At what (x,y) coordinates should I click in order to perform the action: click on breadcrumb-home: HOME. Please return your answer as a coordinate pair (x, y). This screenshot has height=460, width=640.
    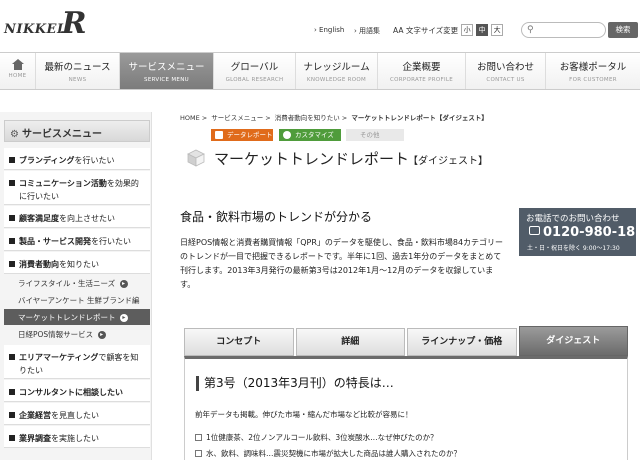
    Looking at the image, I should click on (190, 118).